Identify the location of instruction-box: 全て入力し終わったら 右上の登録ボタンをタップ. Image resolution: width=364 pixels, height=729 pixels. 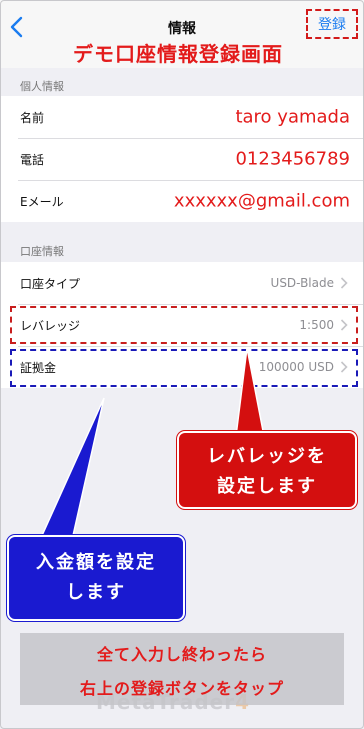
(182, 669).